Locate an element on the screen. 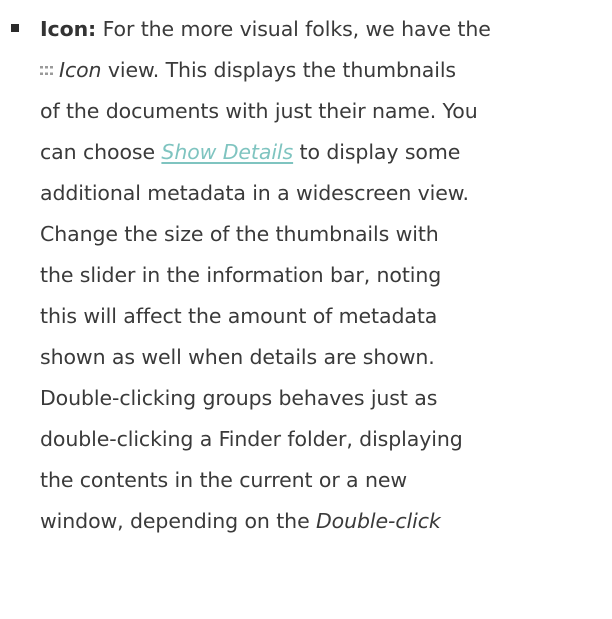 This screenshot has width=612, height=619. bullet-marker is located at coordinates (15, 28).